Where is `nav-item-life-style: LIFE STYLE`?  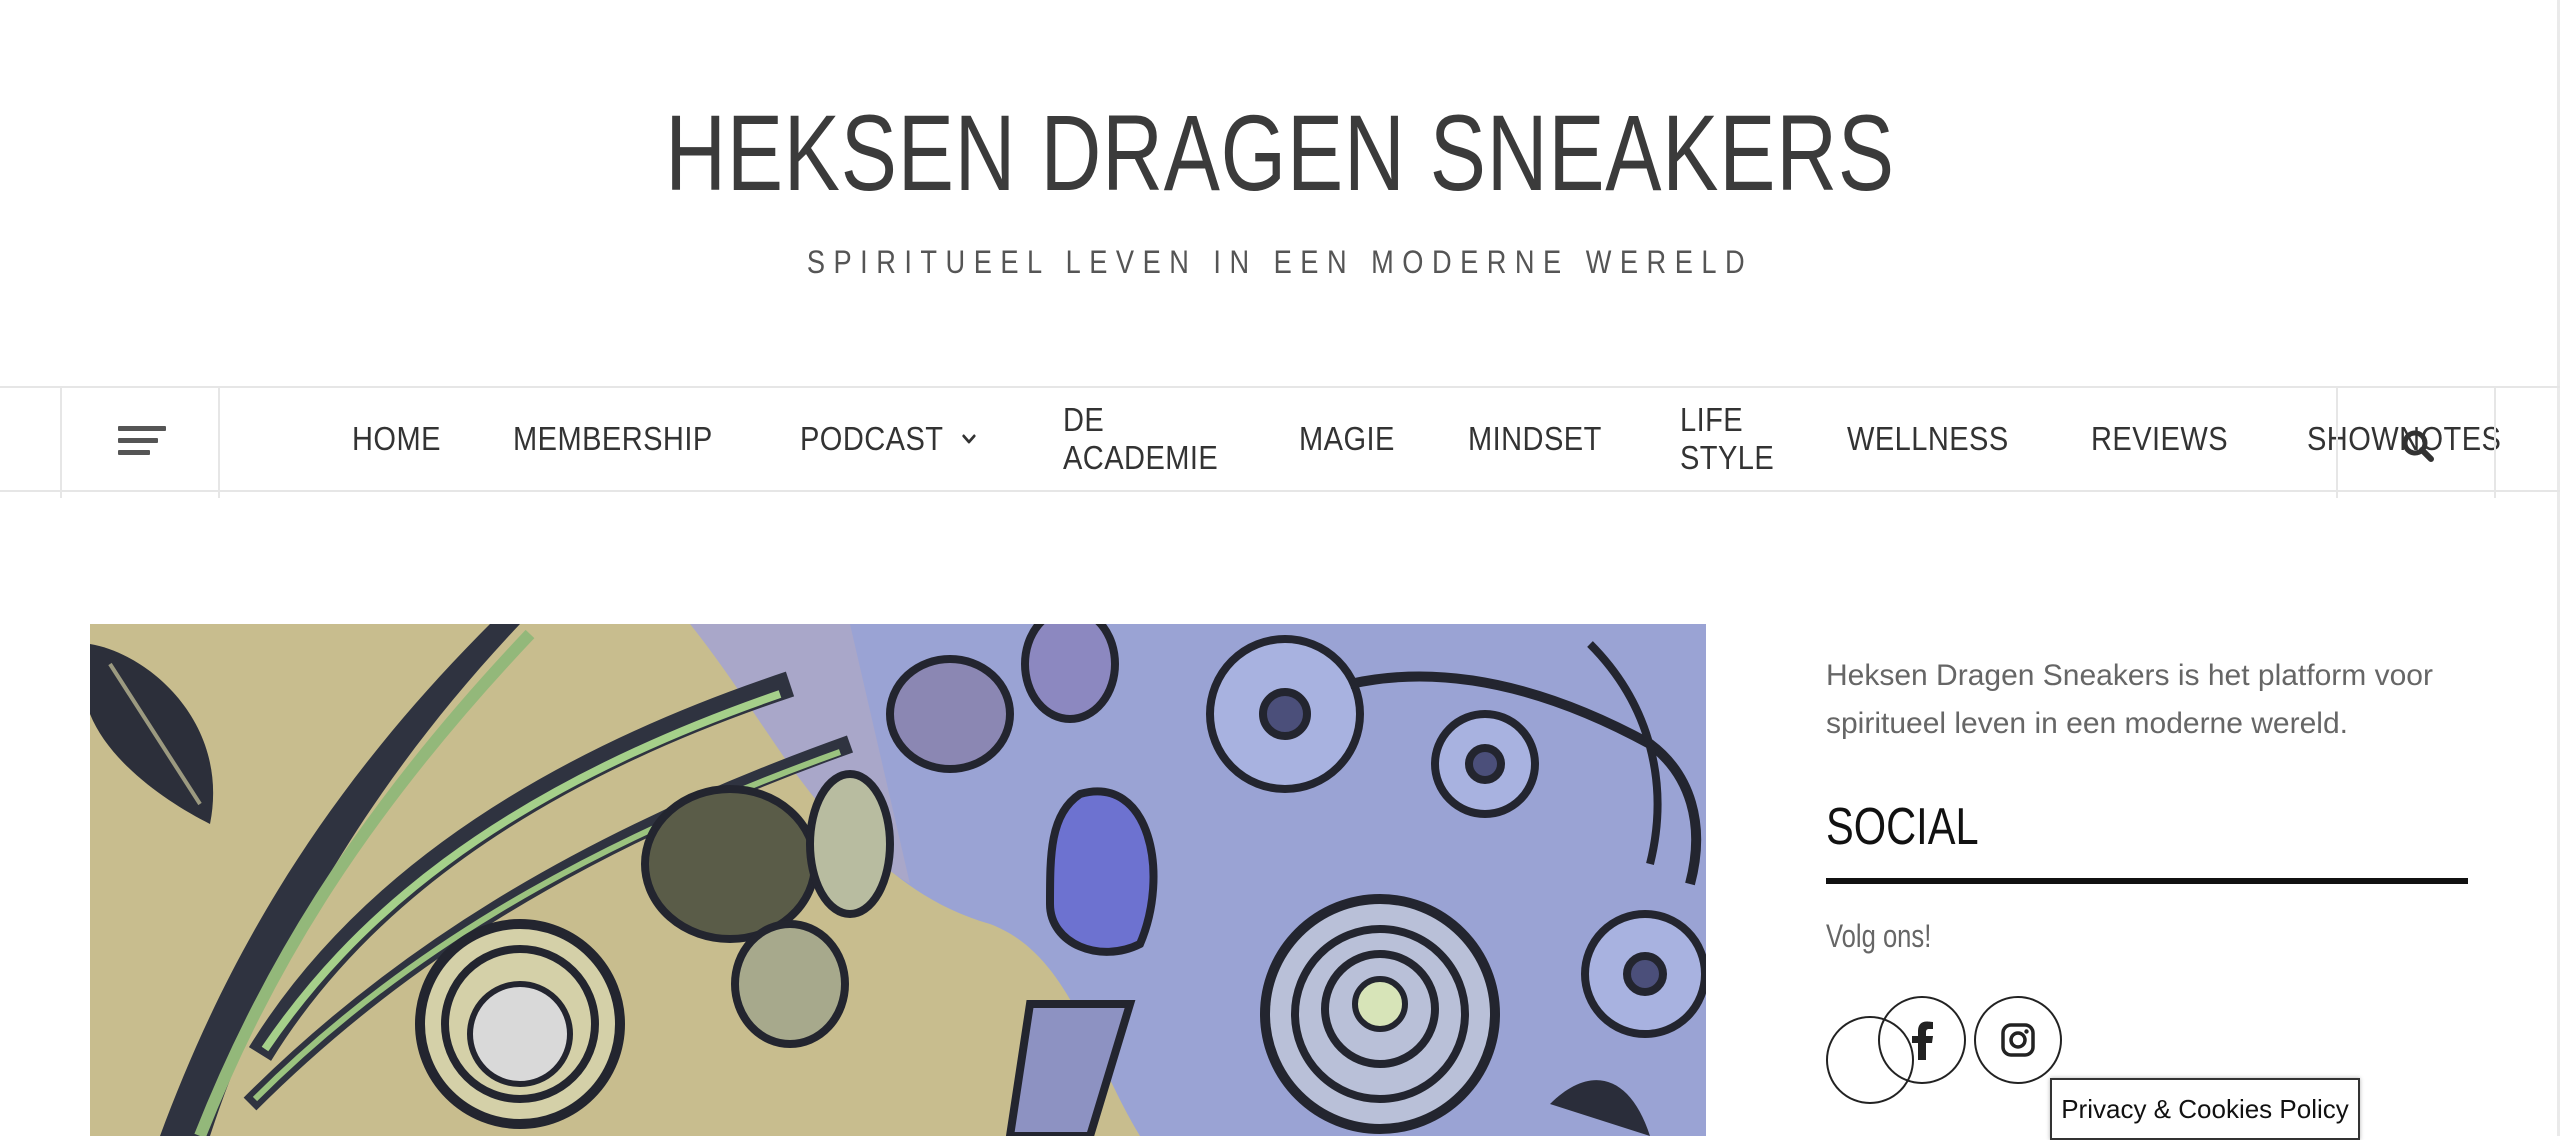 nav-item-life-style: LIFE STYLE is located at coordinates (1727, 439).